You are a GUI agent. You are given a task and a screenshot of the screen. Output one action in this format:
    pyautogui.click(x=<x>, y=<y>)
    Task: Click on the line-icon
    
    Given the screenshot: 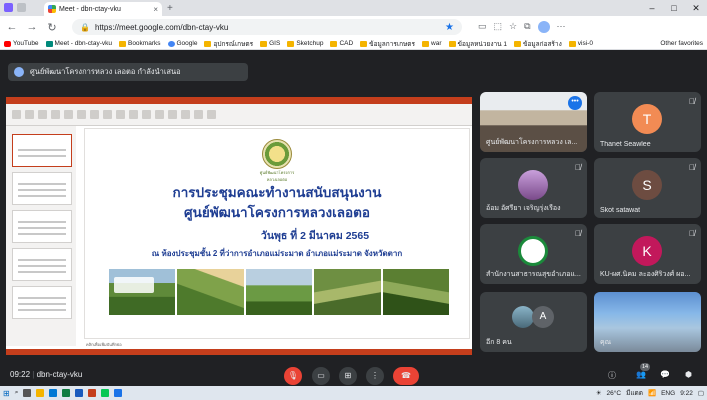 What is the action you would take?
    pyautogui.click(x=105, y=393)
    